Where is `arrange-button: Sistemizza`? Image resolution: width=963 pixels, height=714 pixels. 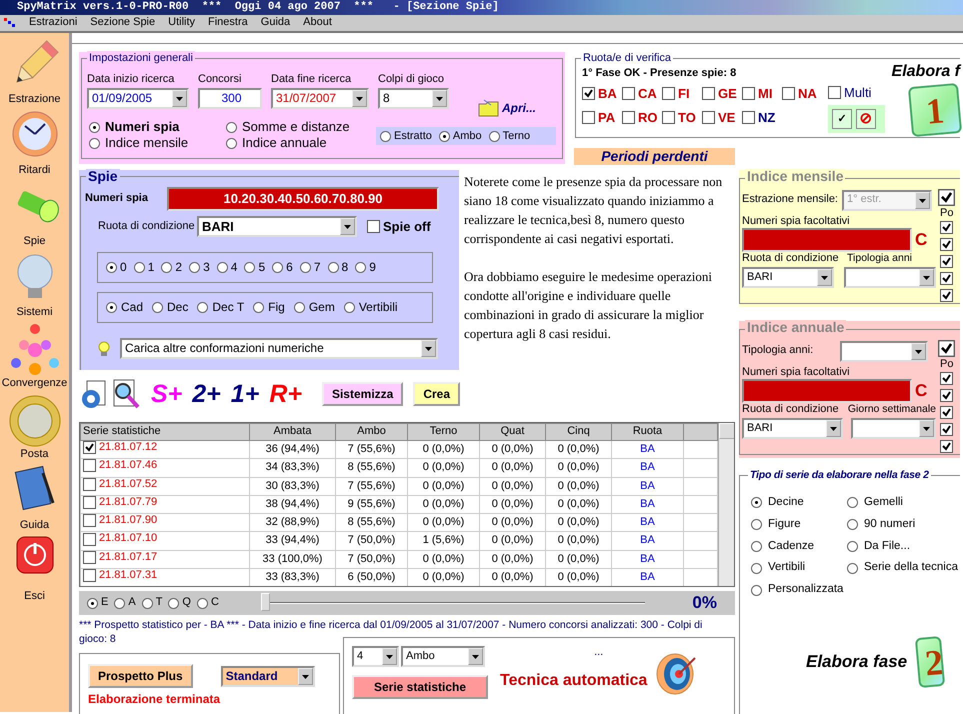 arrange-button: Sistemizza is located at coordinates (363, 394).